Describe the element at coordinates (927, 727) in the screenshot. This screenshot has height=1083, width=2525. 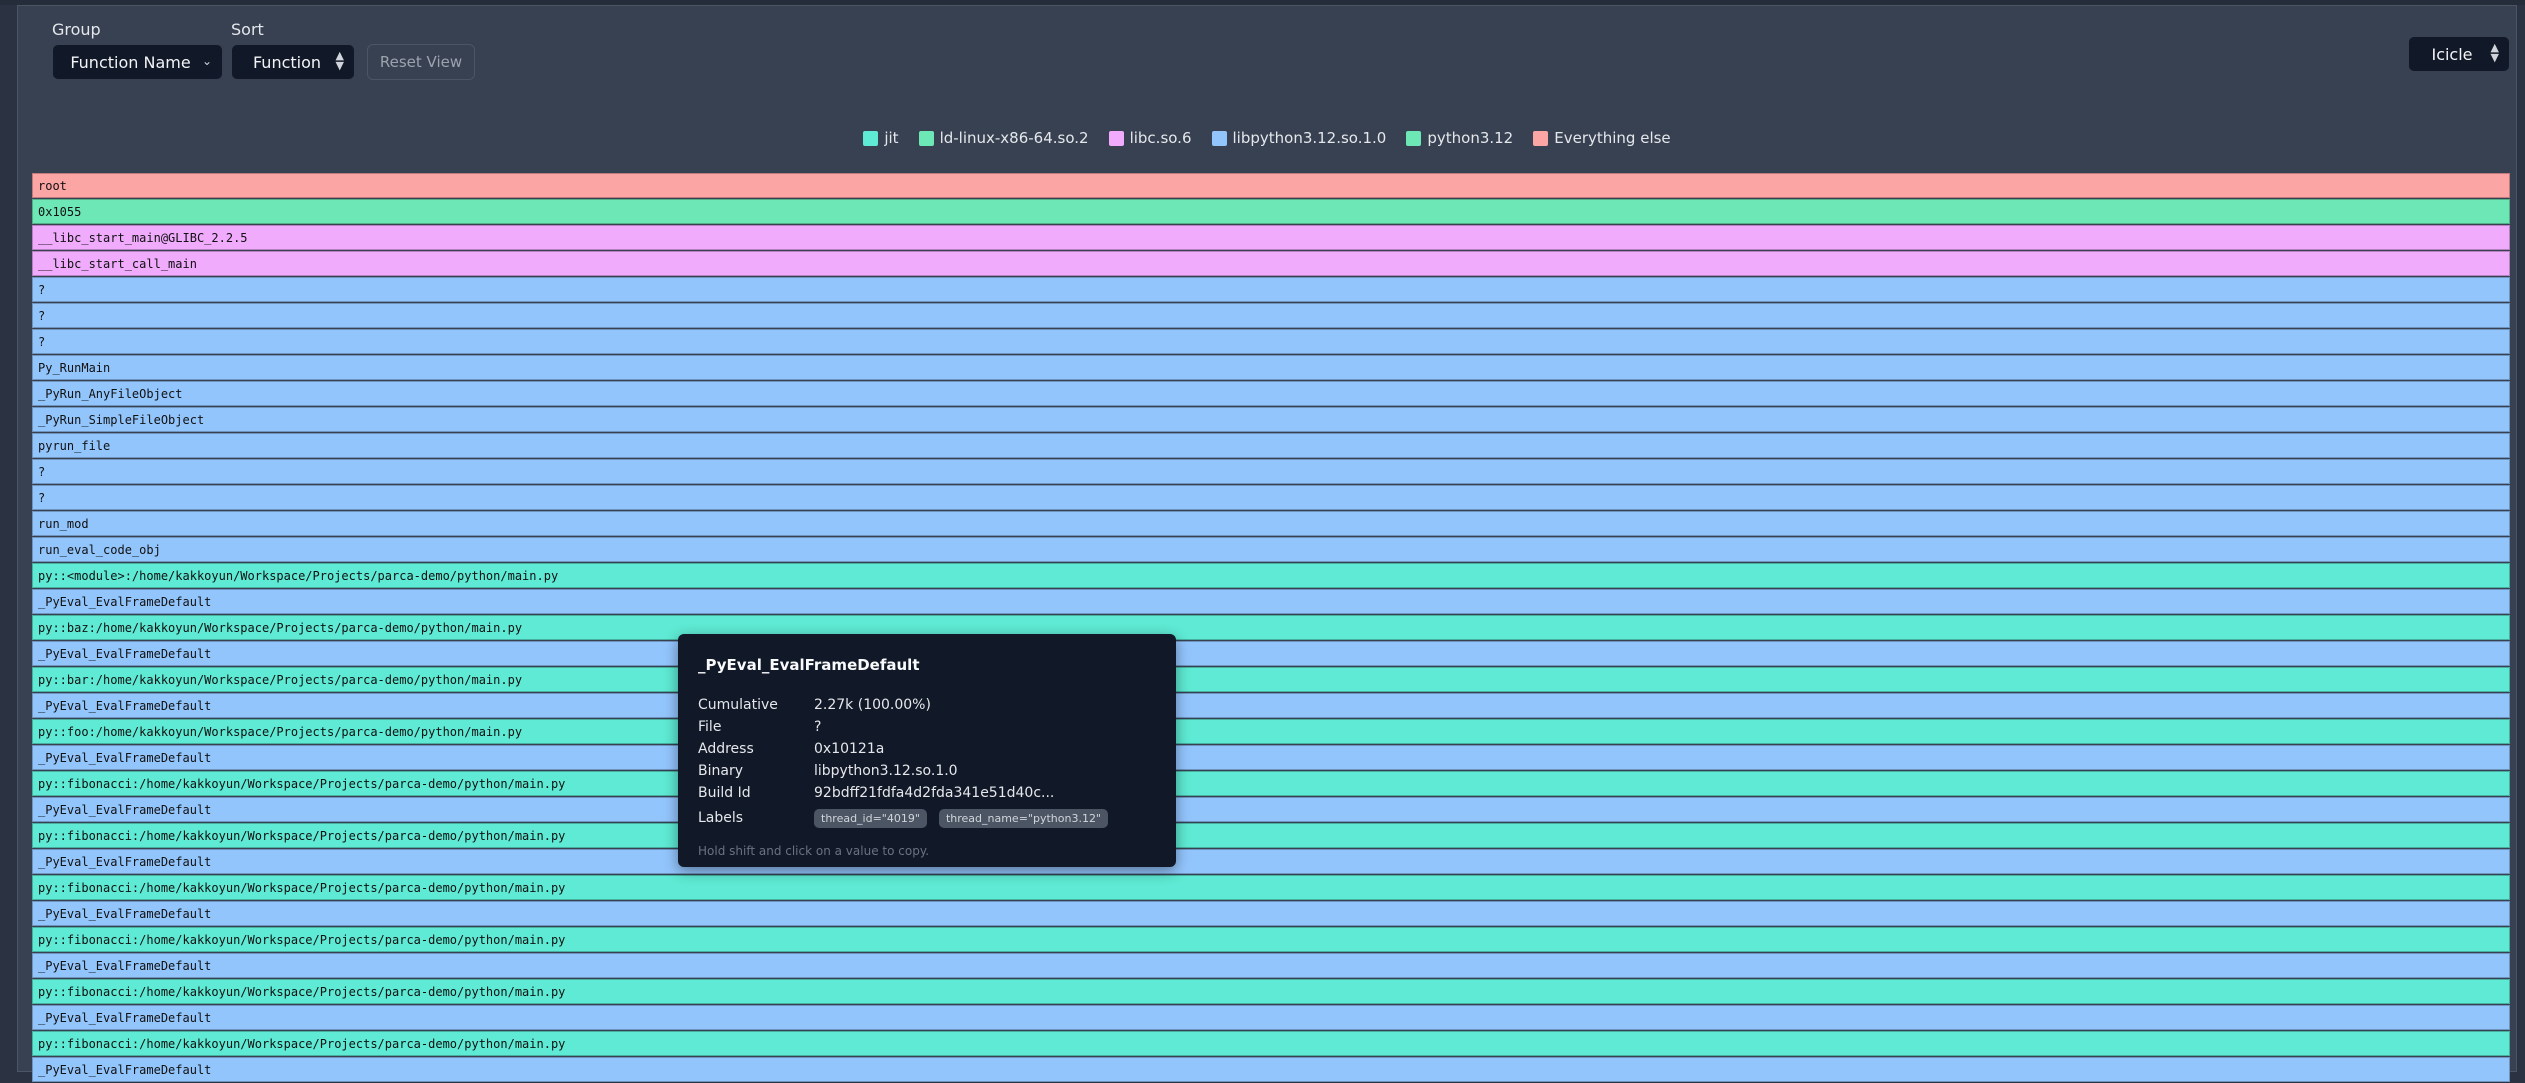
I see `tooltip-row: File?` at that location.